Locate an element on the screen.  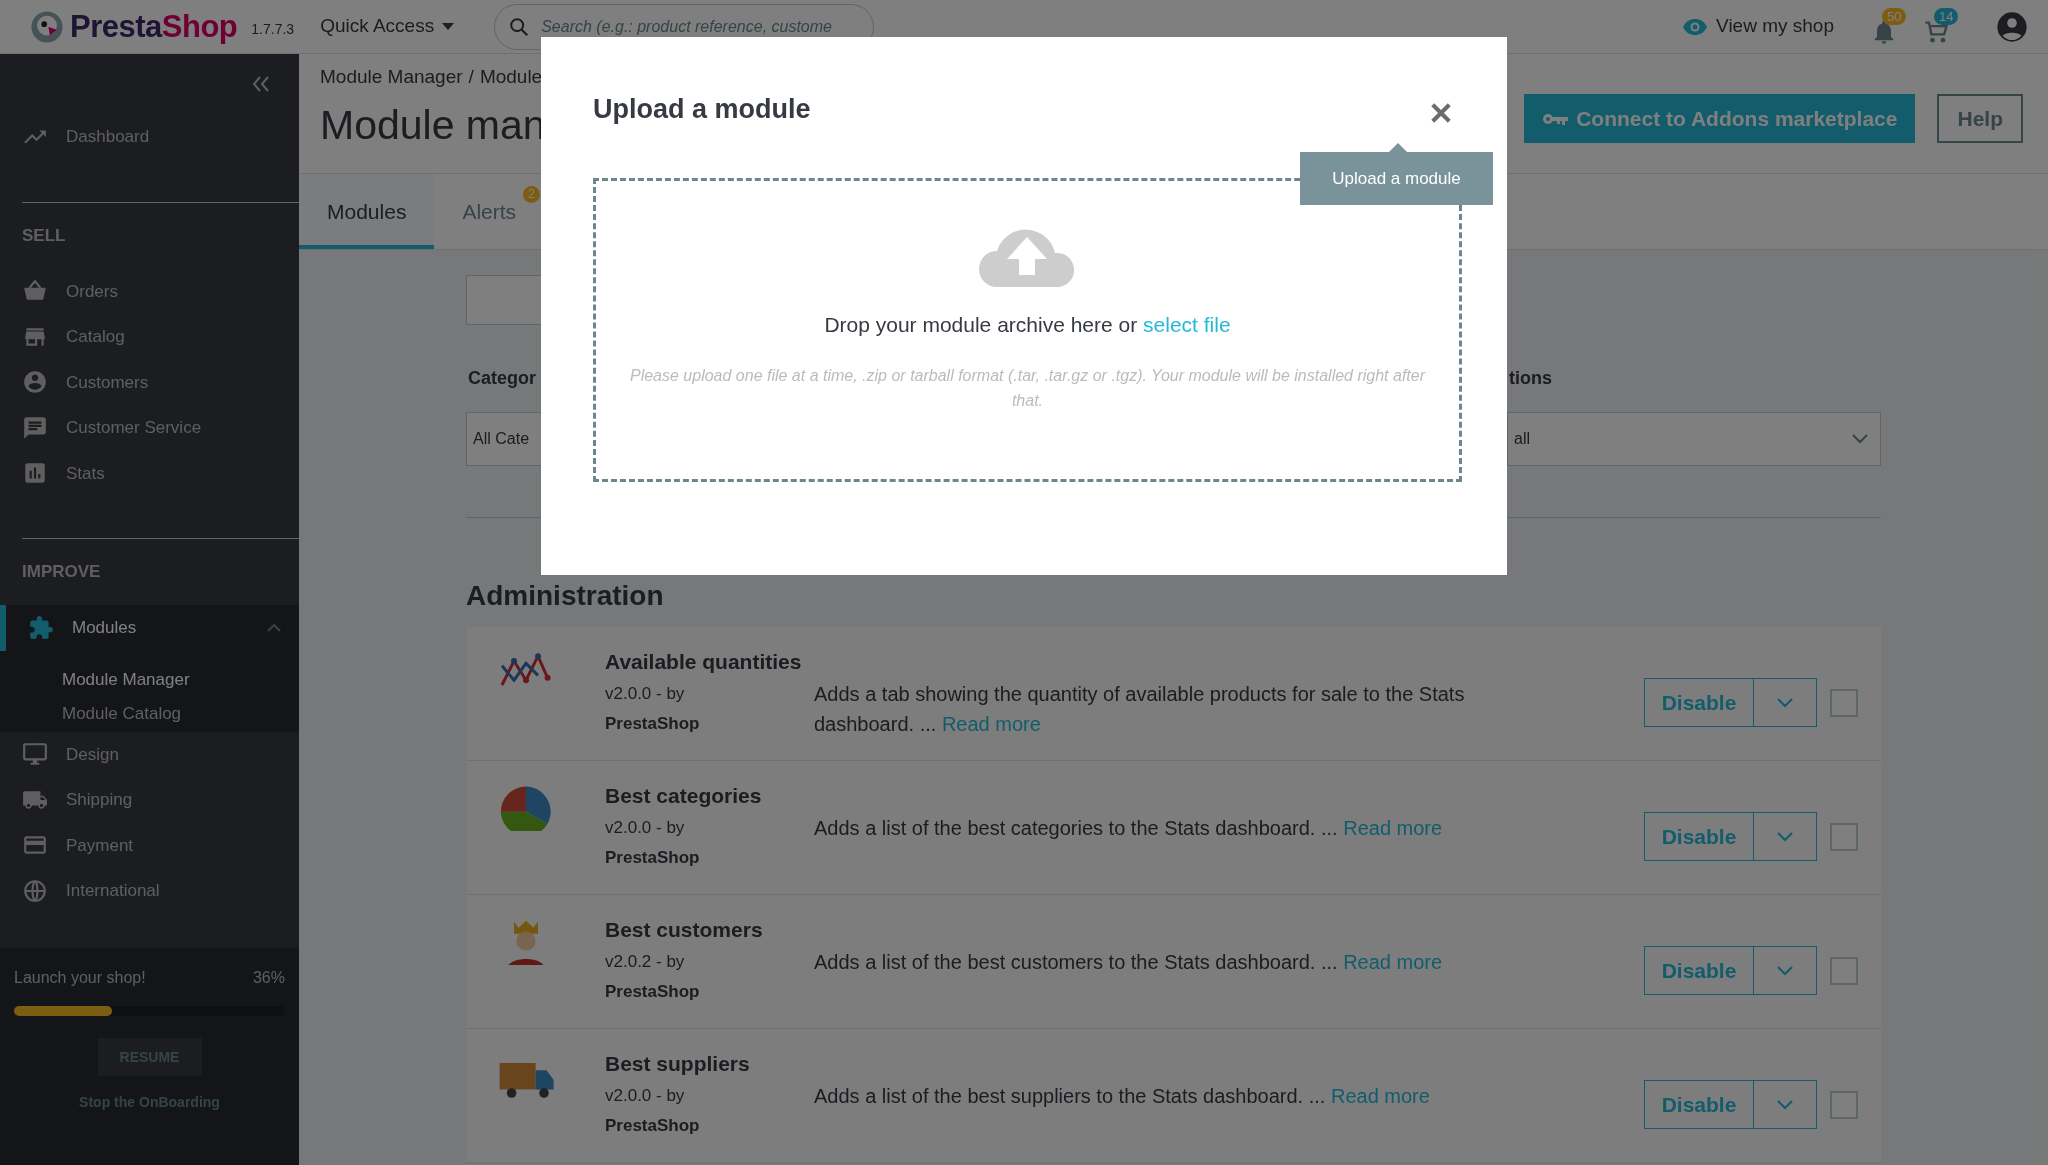
drop-instructions: Drop your module archive here or select file is located at coordinates (1027, 325).